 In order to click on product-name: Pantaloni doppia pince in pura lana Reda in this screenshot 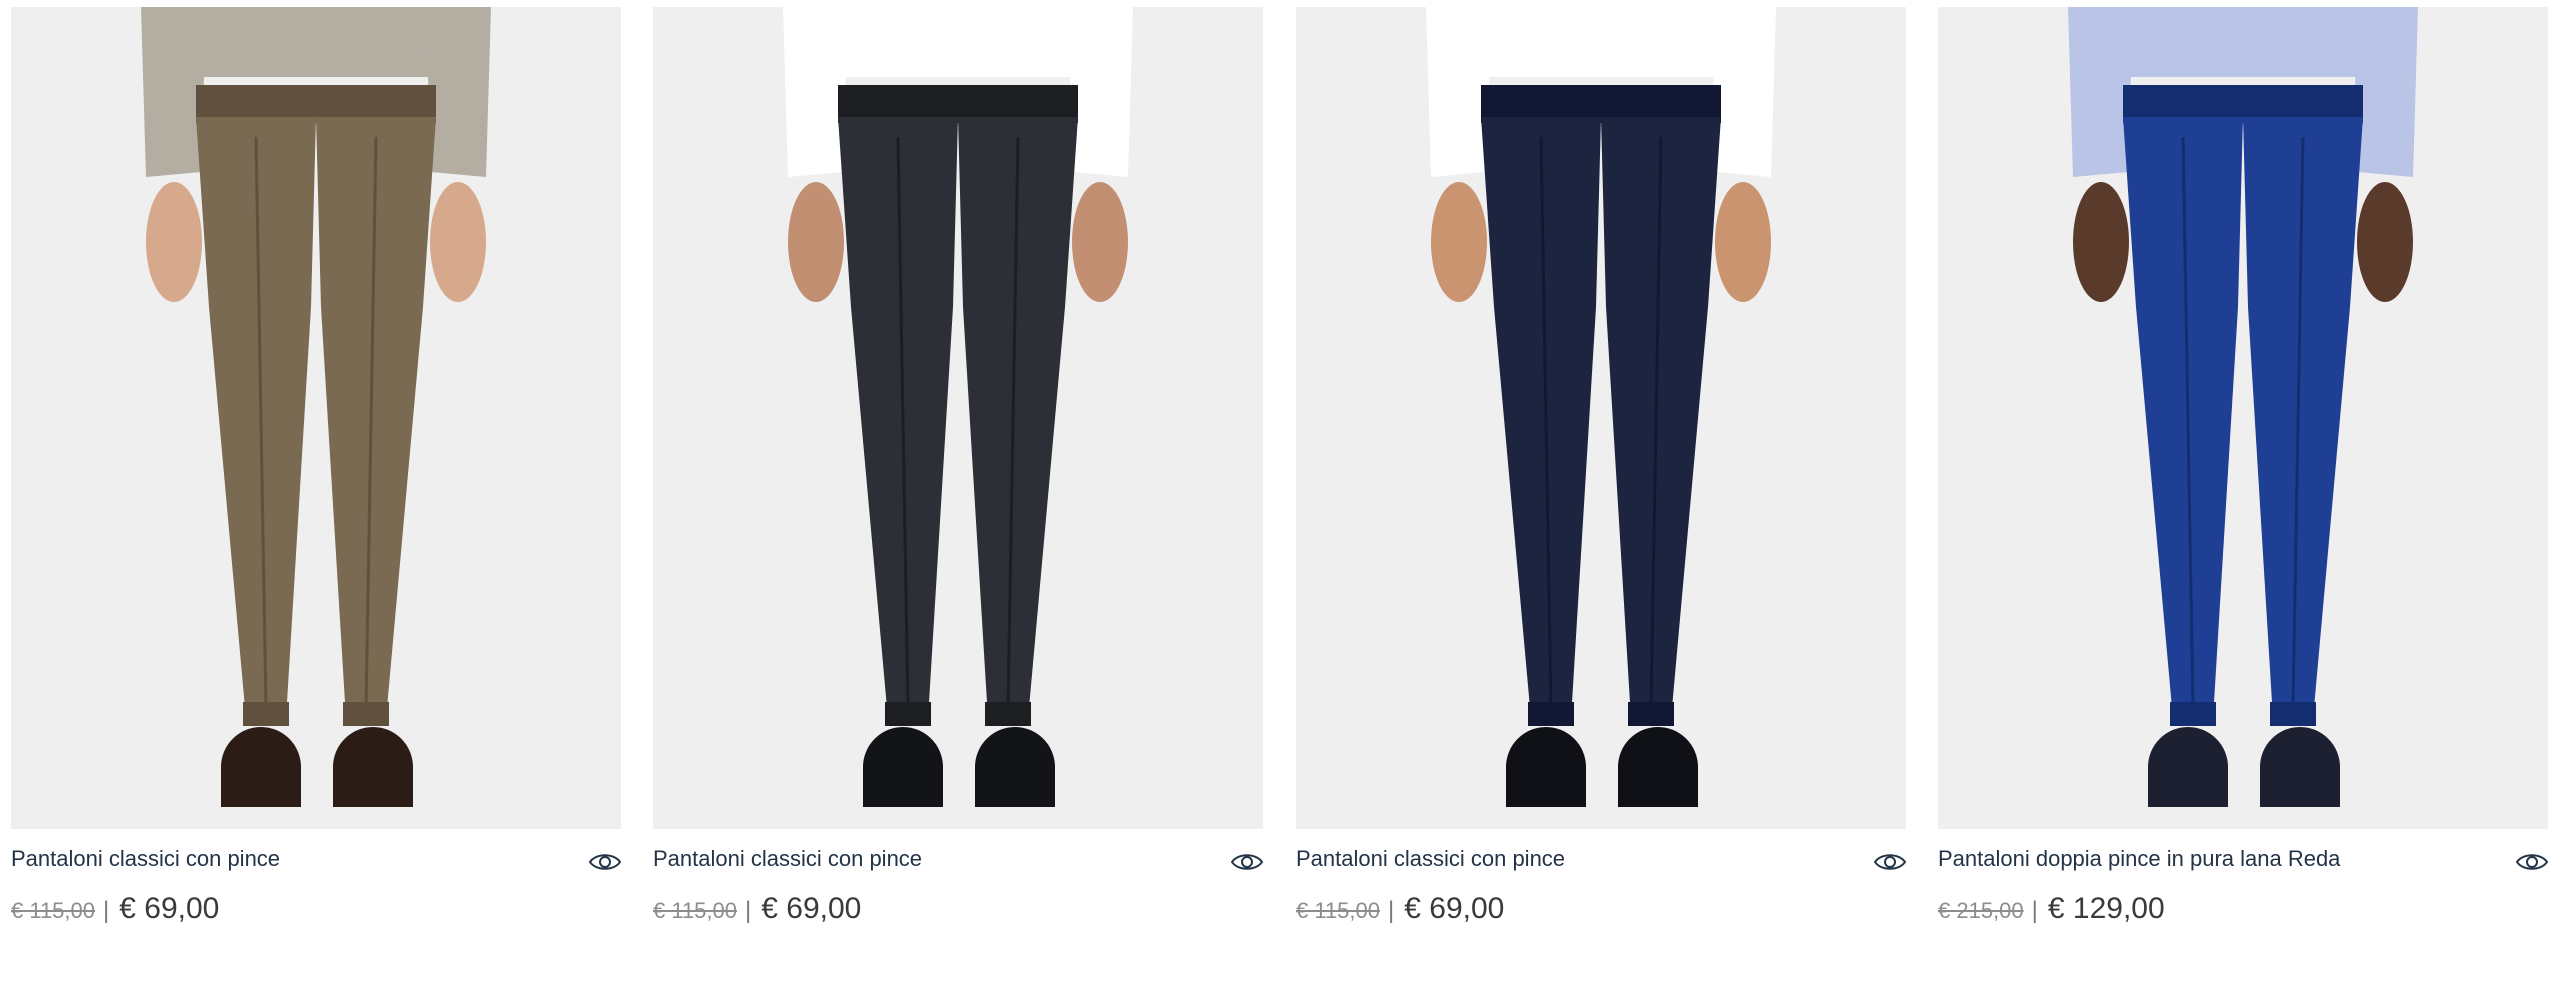, I will do `click(2208, 859)`.